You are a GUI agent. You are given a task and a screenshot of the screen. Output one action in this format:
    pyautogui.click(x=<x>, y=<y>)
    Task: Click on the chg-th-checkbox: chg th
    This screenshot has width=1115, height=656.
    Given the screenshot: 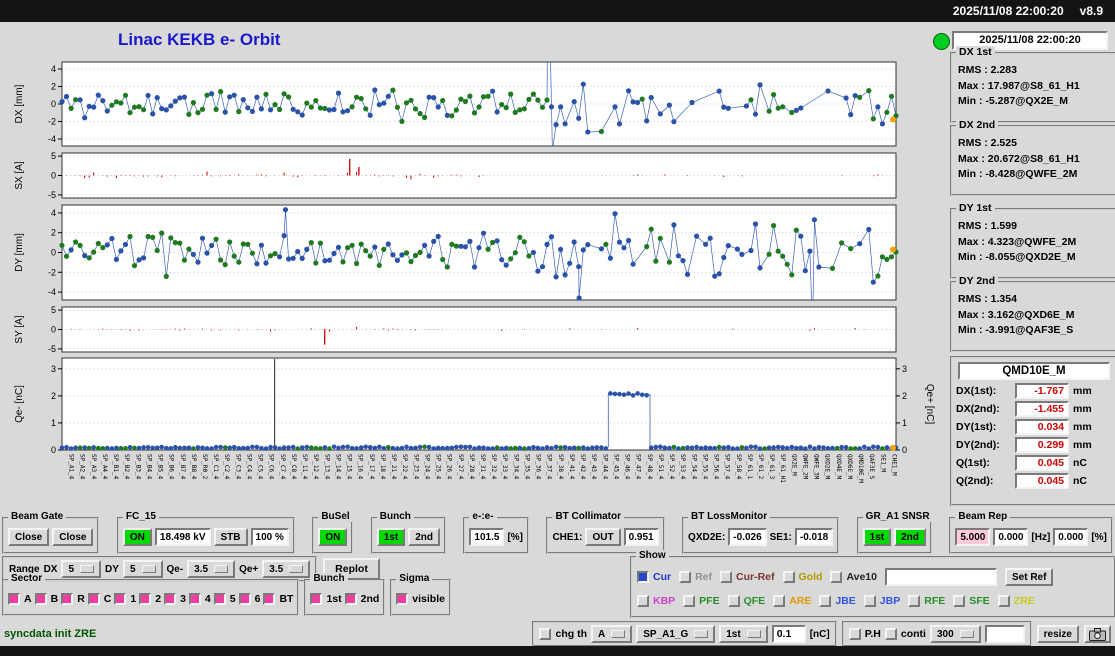 What is the action you would take?
    pyautogui.click(x=563, y=634)
    